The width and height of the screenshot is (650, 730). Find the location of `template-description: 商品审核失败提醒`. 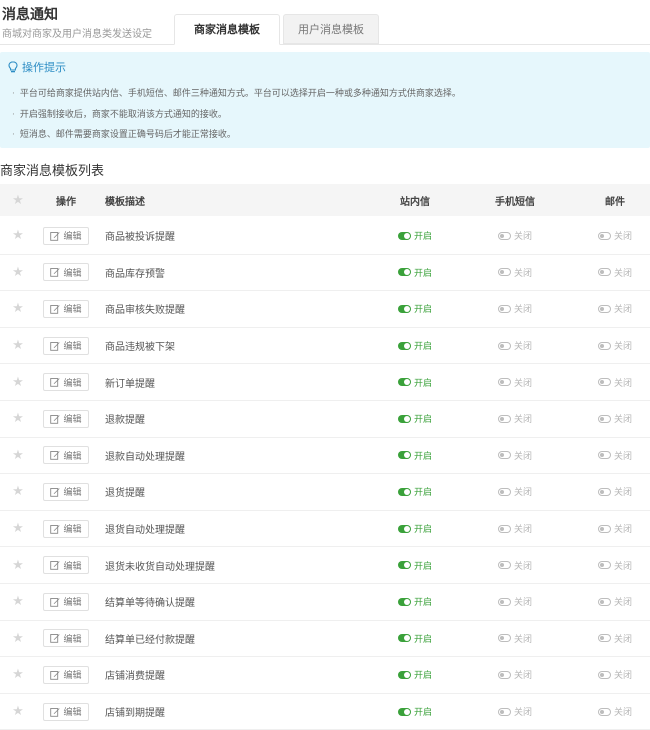

template-description: 商品审核失败提醒 is located at coordinates (145, 311).